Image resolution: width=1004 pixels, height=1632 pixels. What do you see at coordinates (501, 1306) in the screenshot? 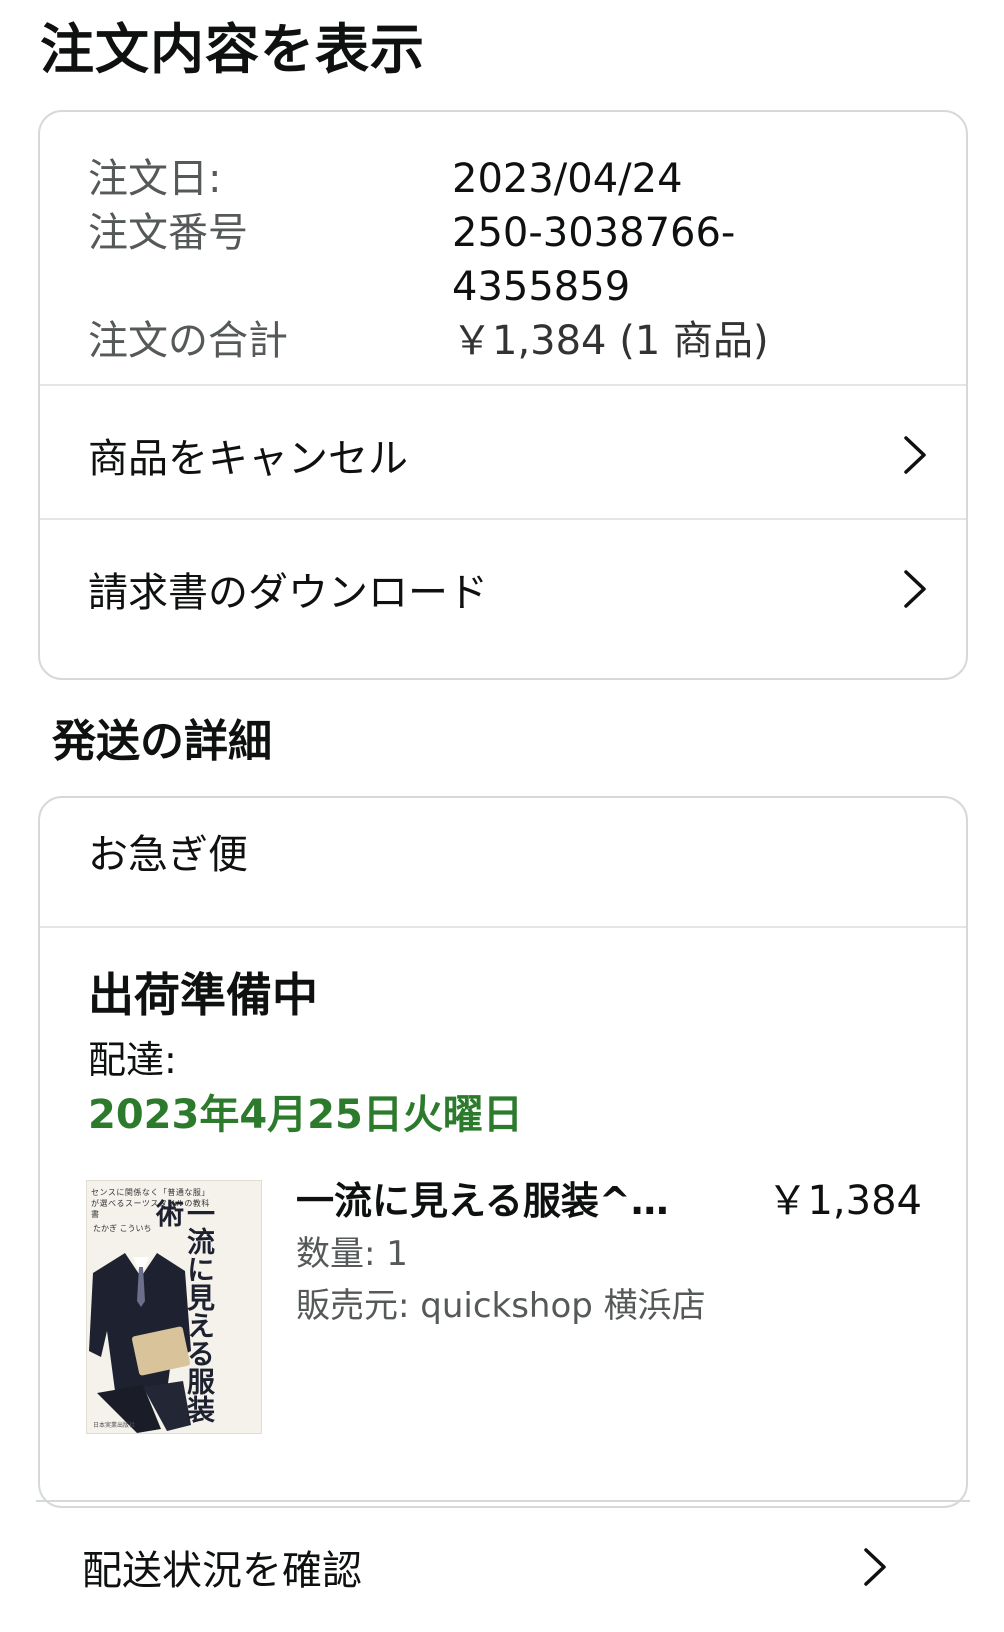
I see `product-seller: 販売元: quickshop 横浜店` at bounding box center [501, 1306].